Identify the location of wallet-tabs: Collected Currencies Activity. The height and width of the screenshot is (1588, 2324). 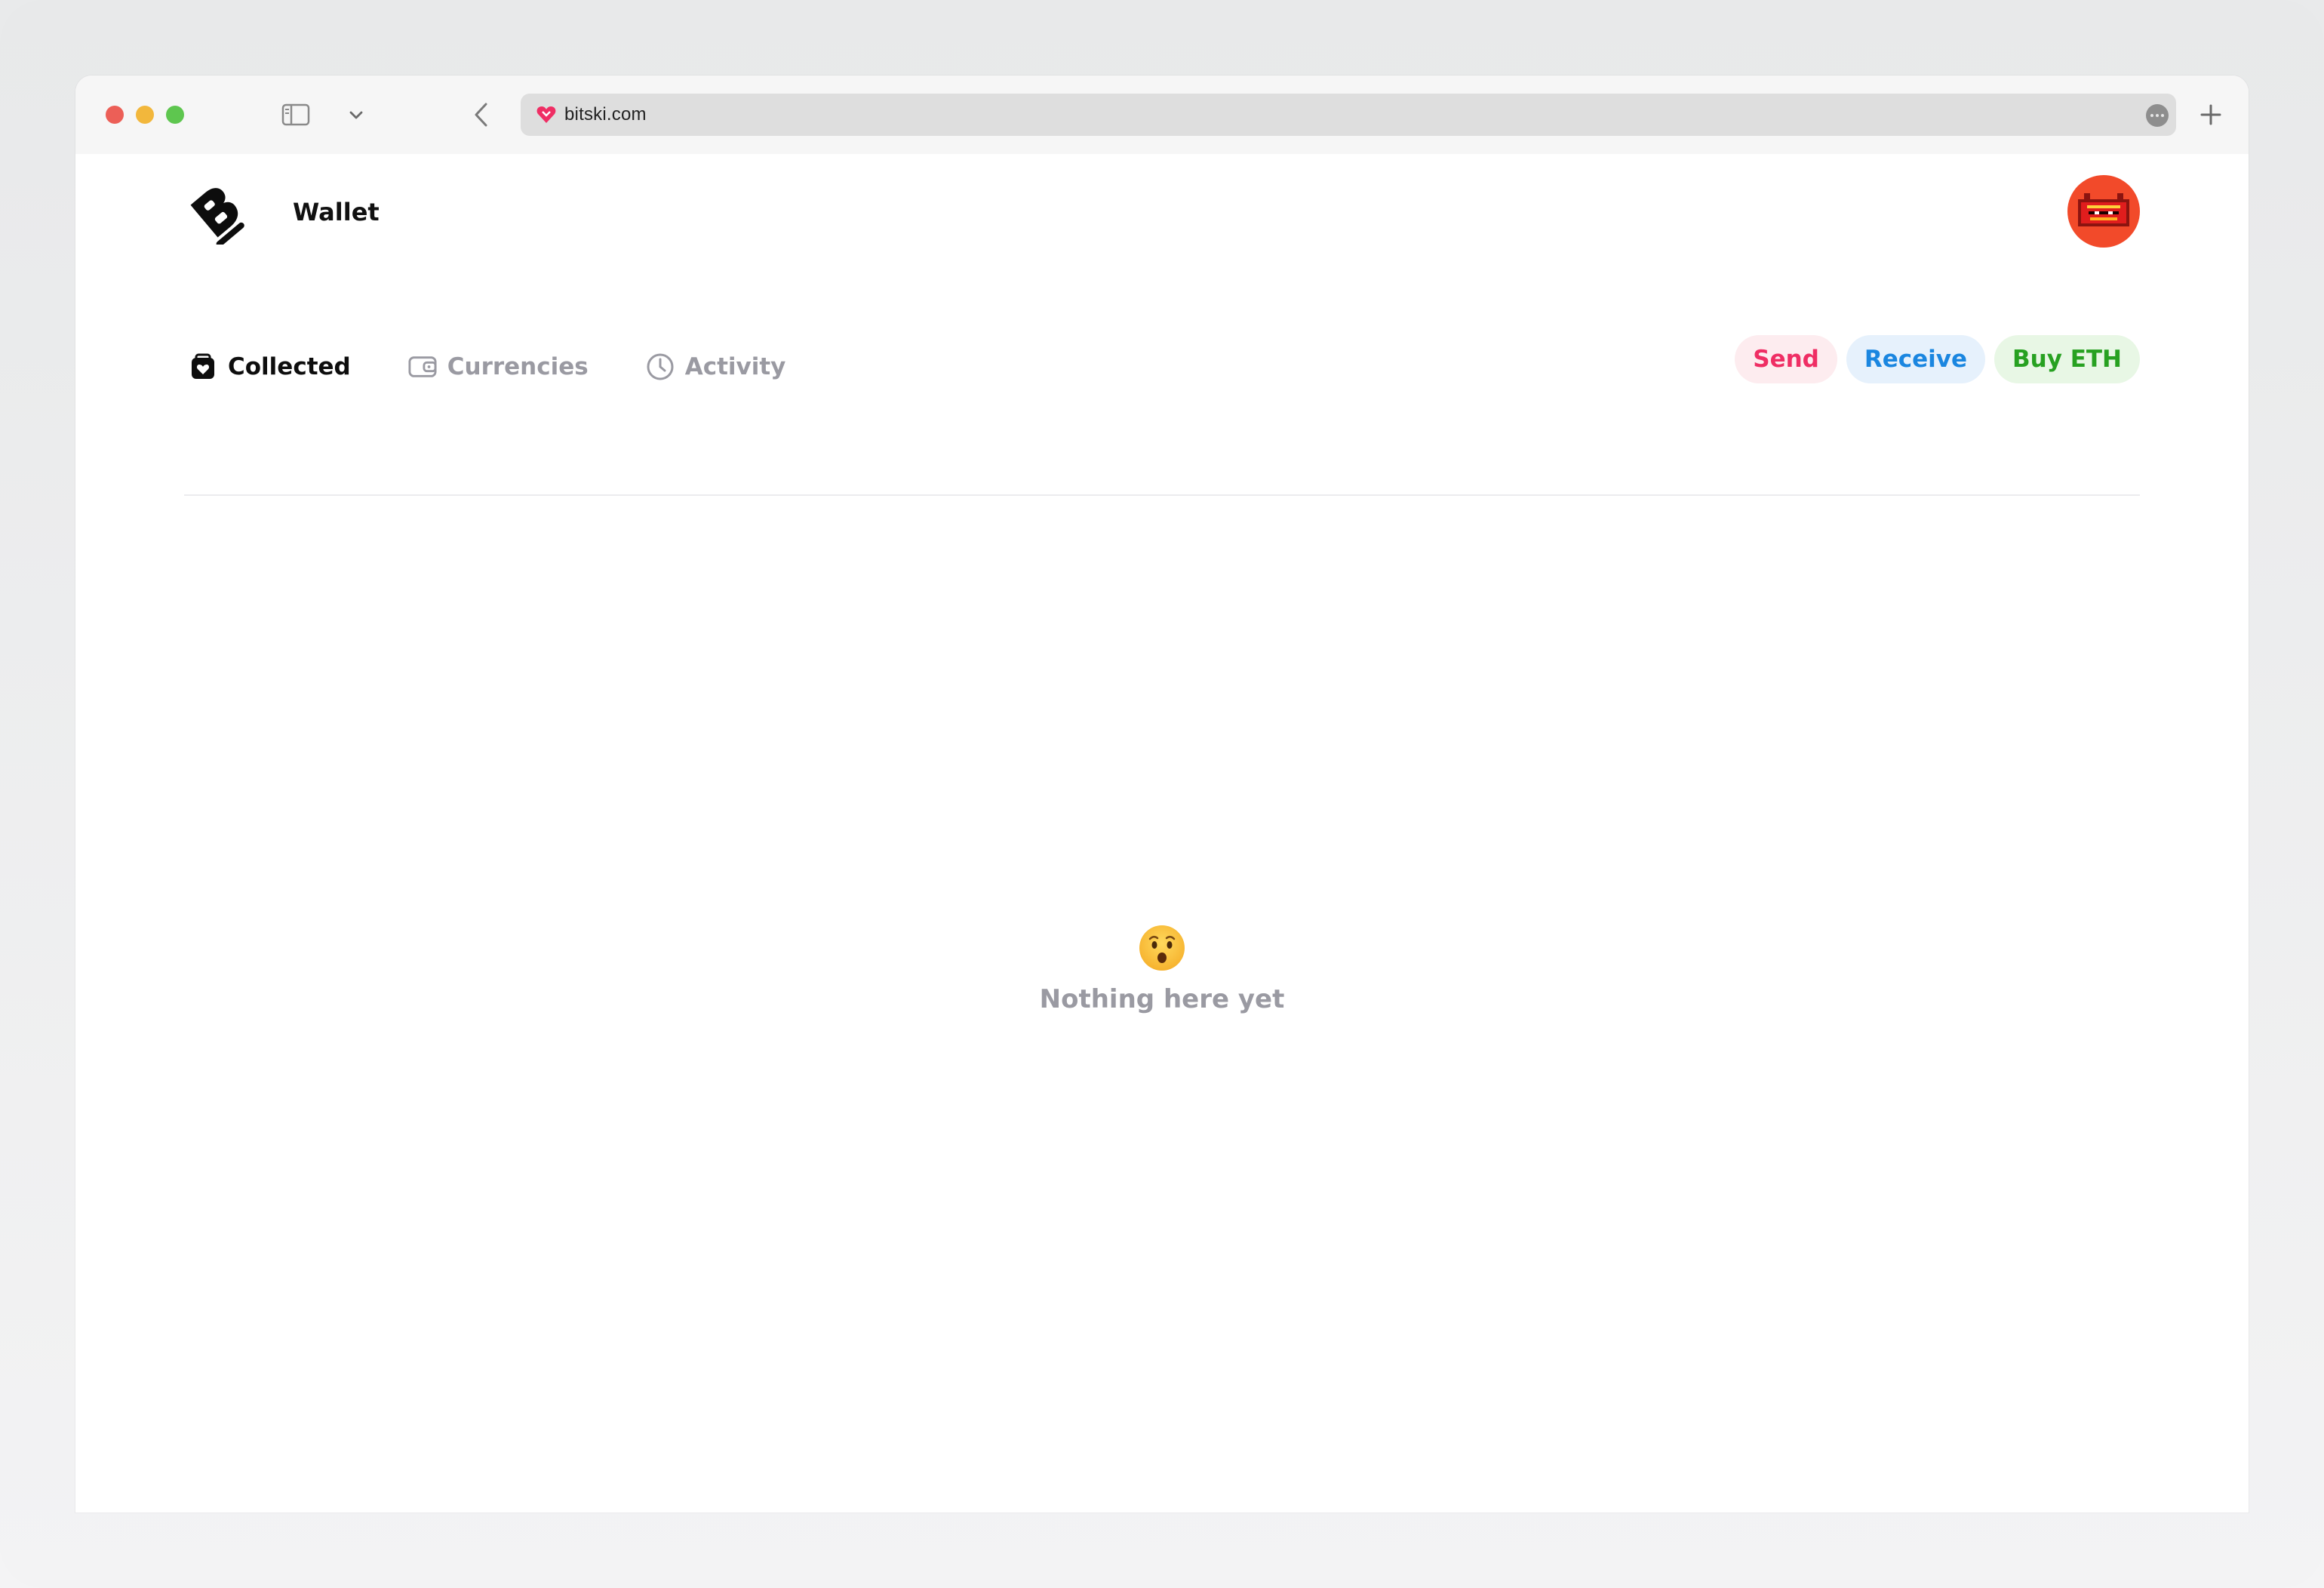
(516, 366).